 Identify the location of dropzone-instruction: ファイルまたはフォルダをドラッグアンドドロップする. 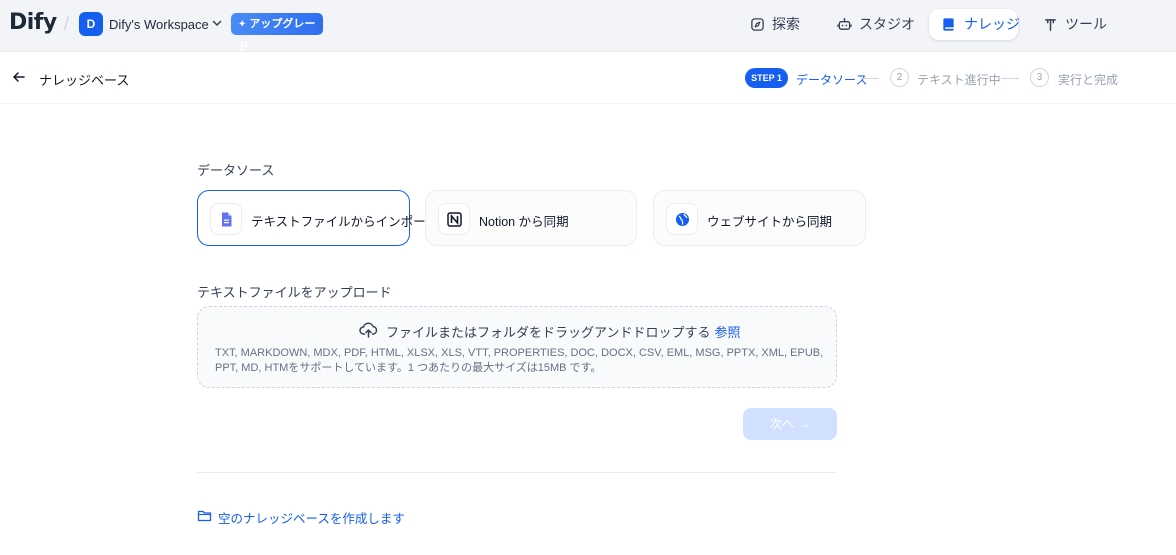
(548, 332).